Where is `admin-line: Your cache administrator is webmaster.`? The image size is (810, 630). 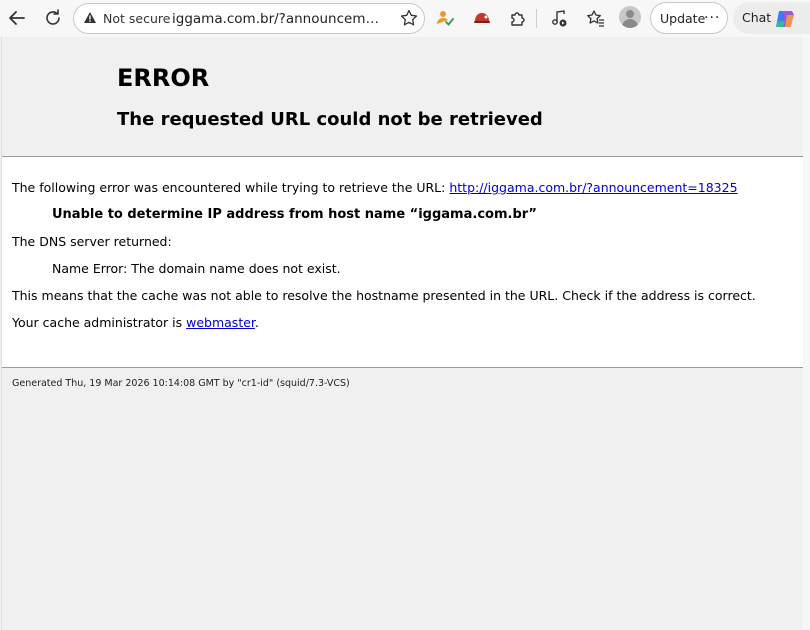 admin-line: Your cache administrator is webmaster. is located at coordinates (135, 322).